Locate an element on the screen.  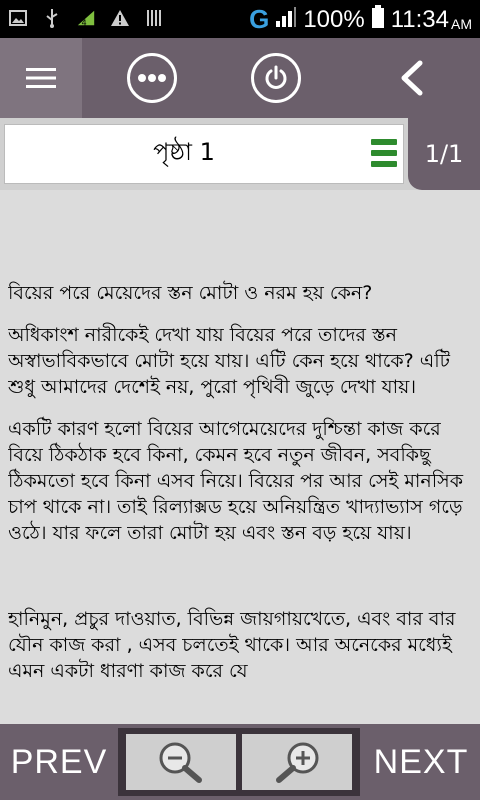
bottom-bar: PREV NEXT is located at coordinates (240, 762).